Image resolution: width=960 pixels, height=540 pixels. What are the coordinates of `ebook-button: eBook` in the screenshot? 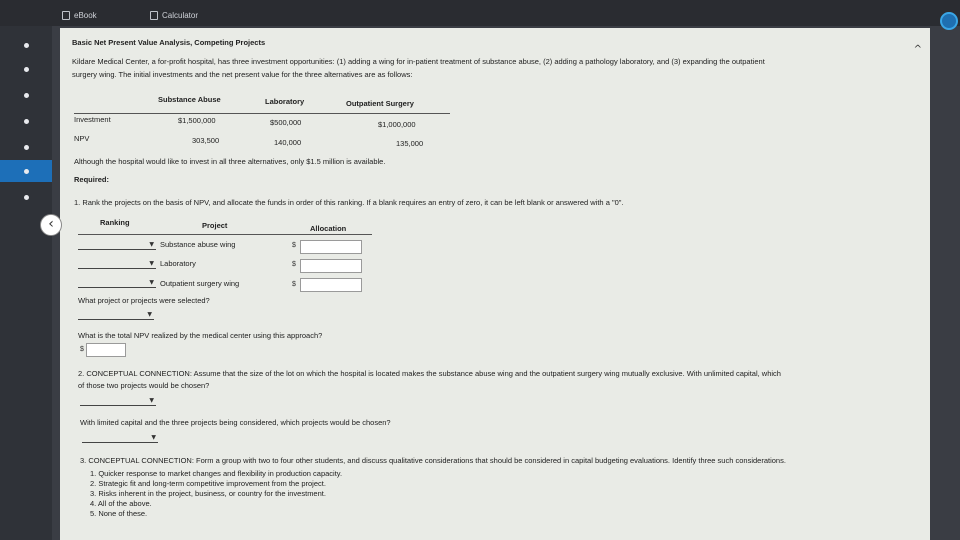 It's located at (79, 15).